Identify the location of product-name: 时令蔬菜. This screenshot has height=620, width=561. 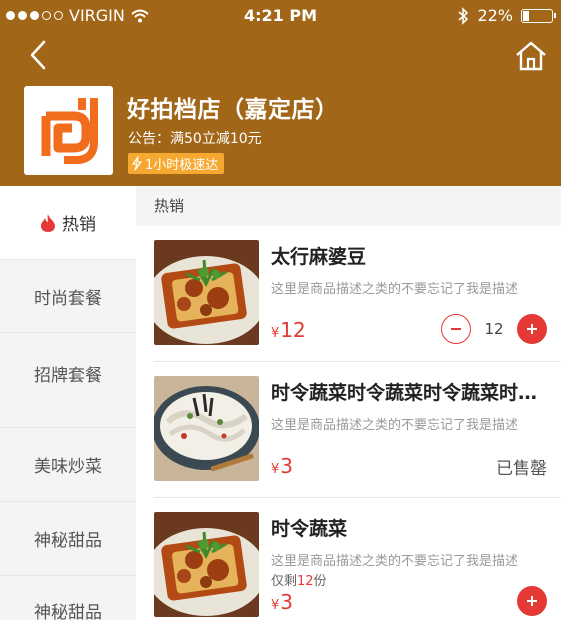
(309, 529).